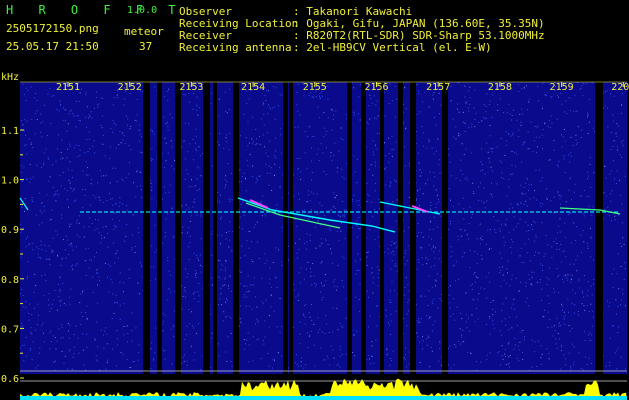 The height and width of the screenshot is (400, 629). I want to click on time-tick-label: 2154, so click(253, 87).